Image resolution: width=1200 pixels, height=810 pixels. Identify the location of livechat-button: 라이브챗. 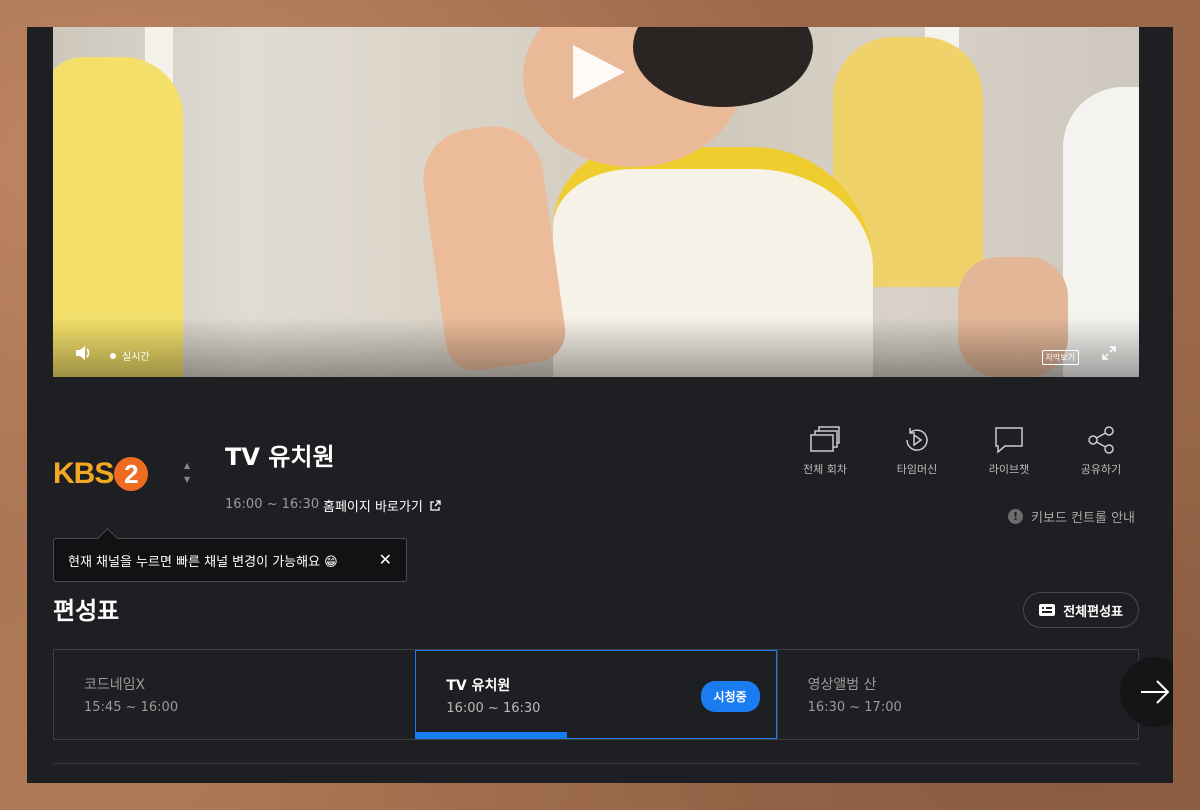
(1009, 451).